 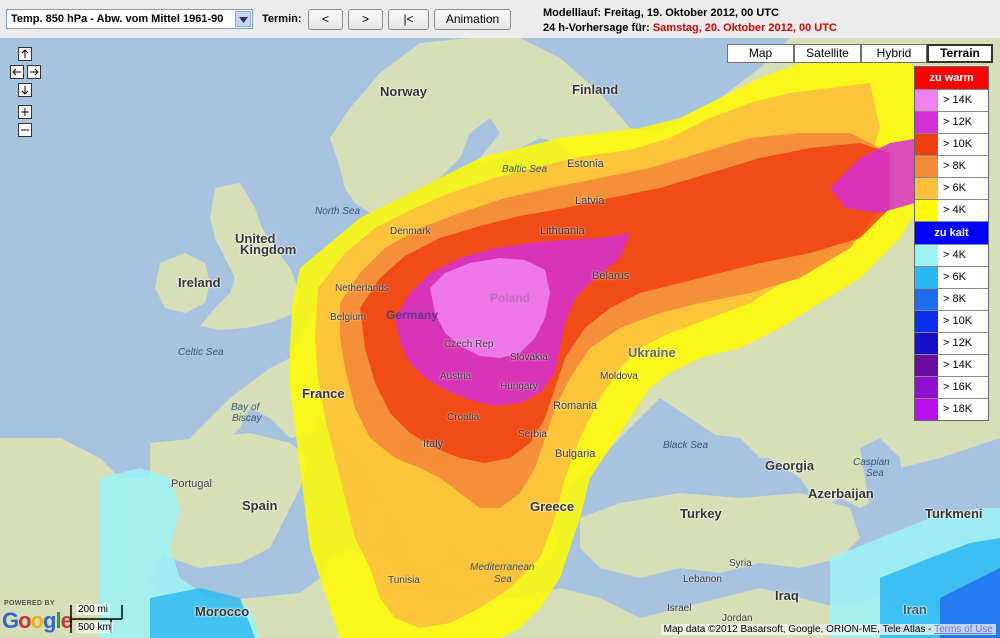 I want to click on label-israel: Israel, so click(x=679, y=608).